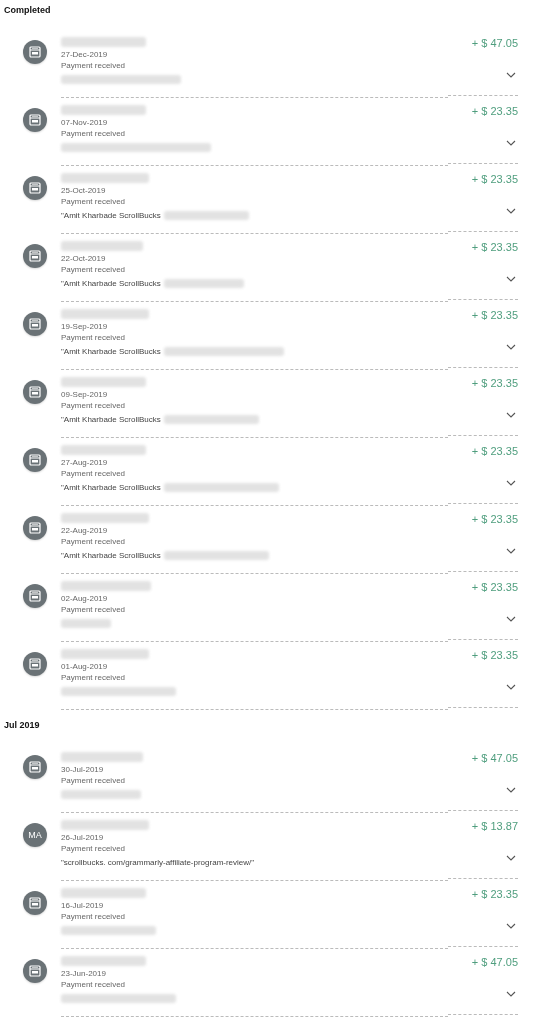 The height and width of the screenshot is (1024, 533). I want to click on blurred-memo, so click(86, 623).